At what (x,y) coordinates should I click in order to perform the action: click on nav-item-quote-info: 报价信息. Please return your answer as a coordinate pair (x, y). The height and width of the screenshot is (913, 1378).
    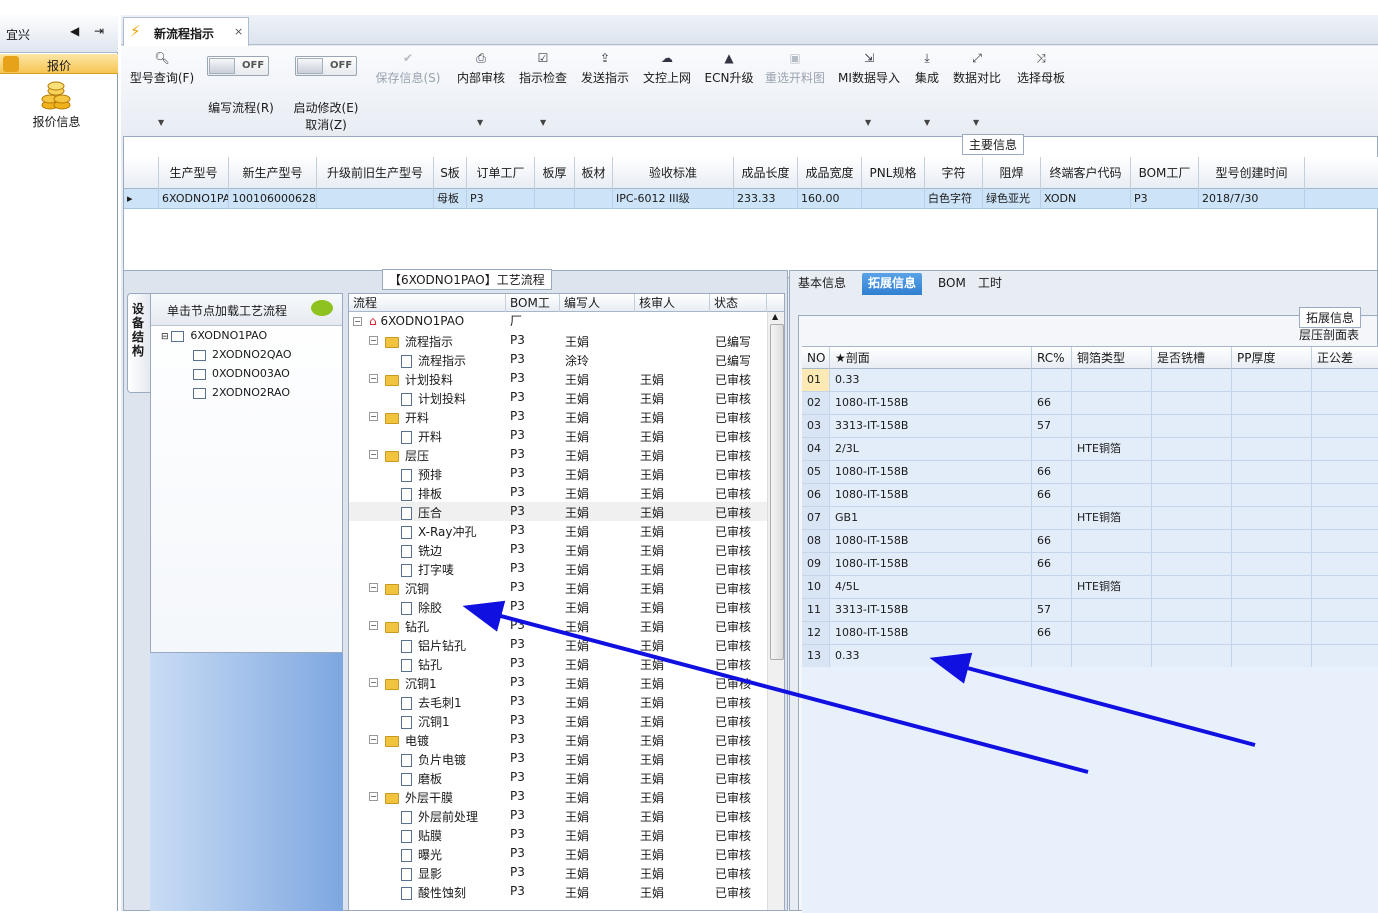
    Looking at the image, I should click on (56, 121).